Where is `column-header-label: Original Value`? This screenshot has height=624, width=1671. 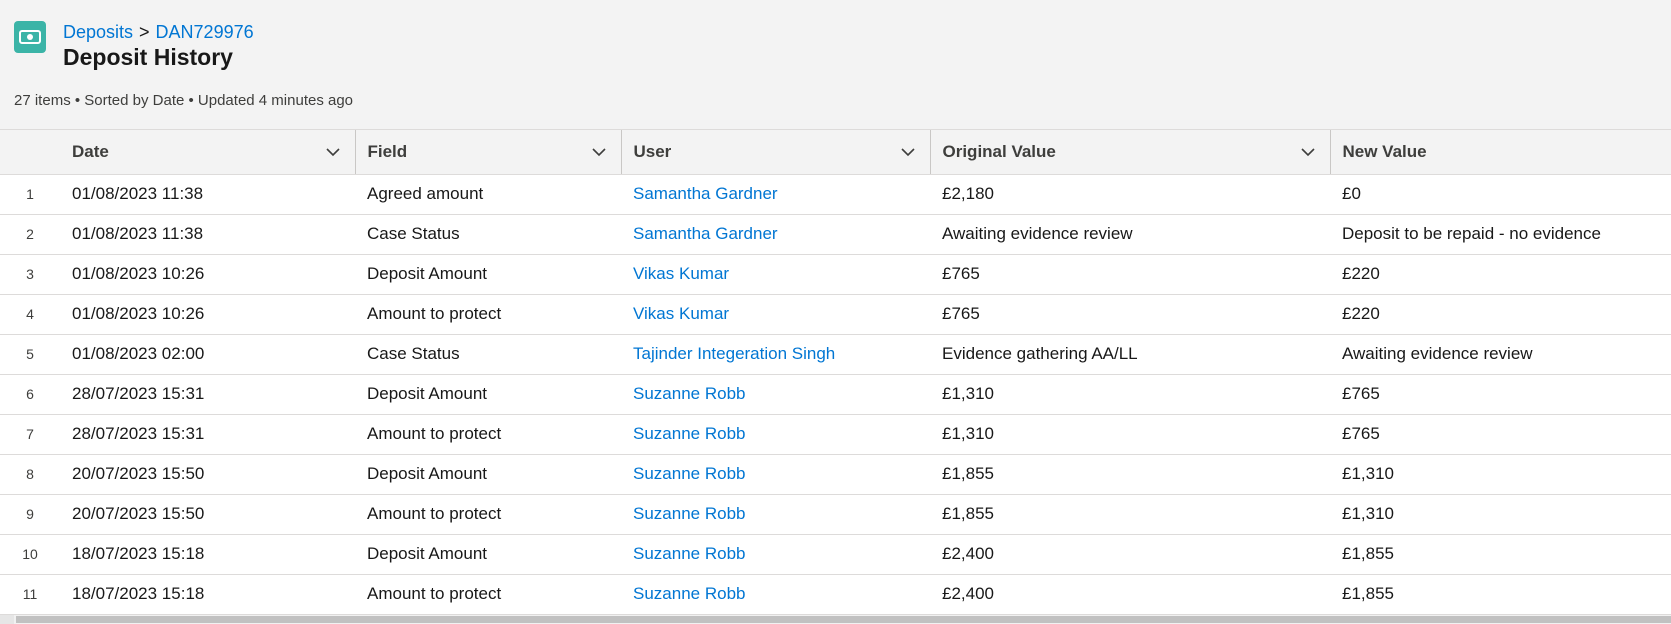
column-header-label: Original Value is located at coordinates (999, 151).